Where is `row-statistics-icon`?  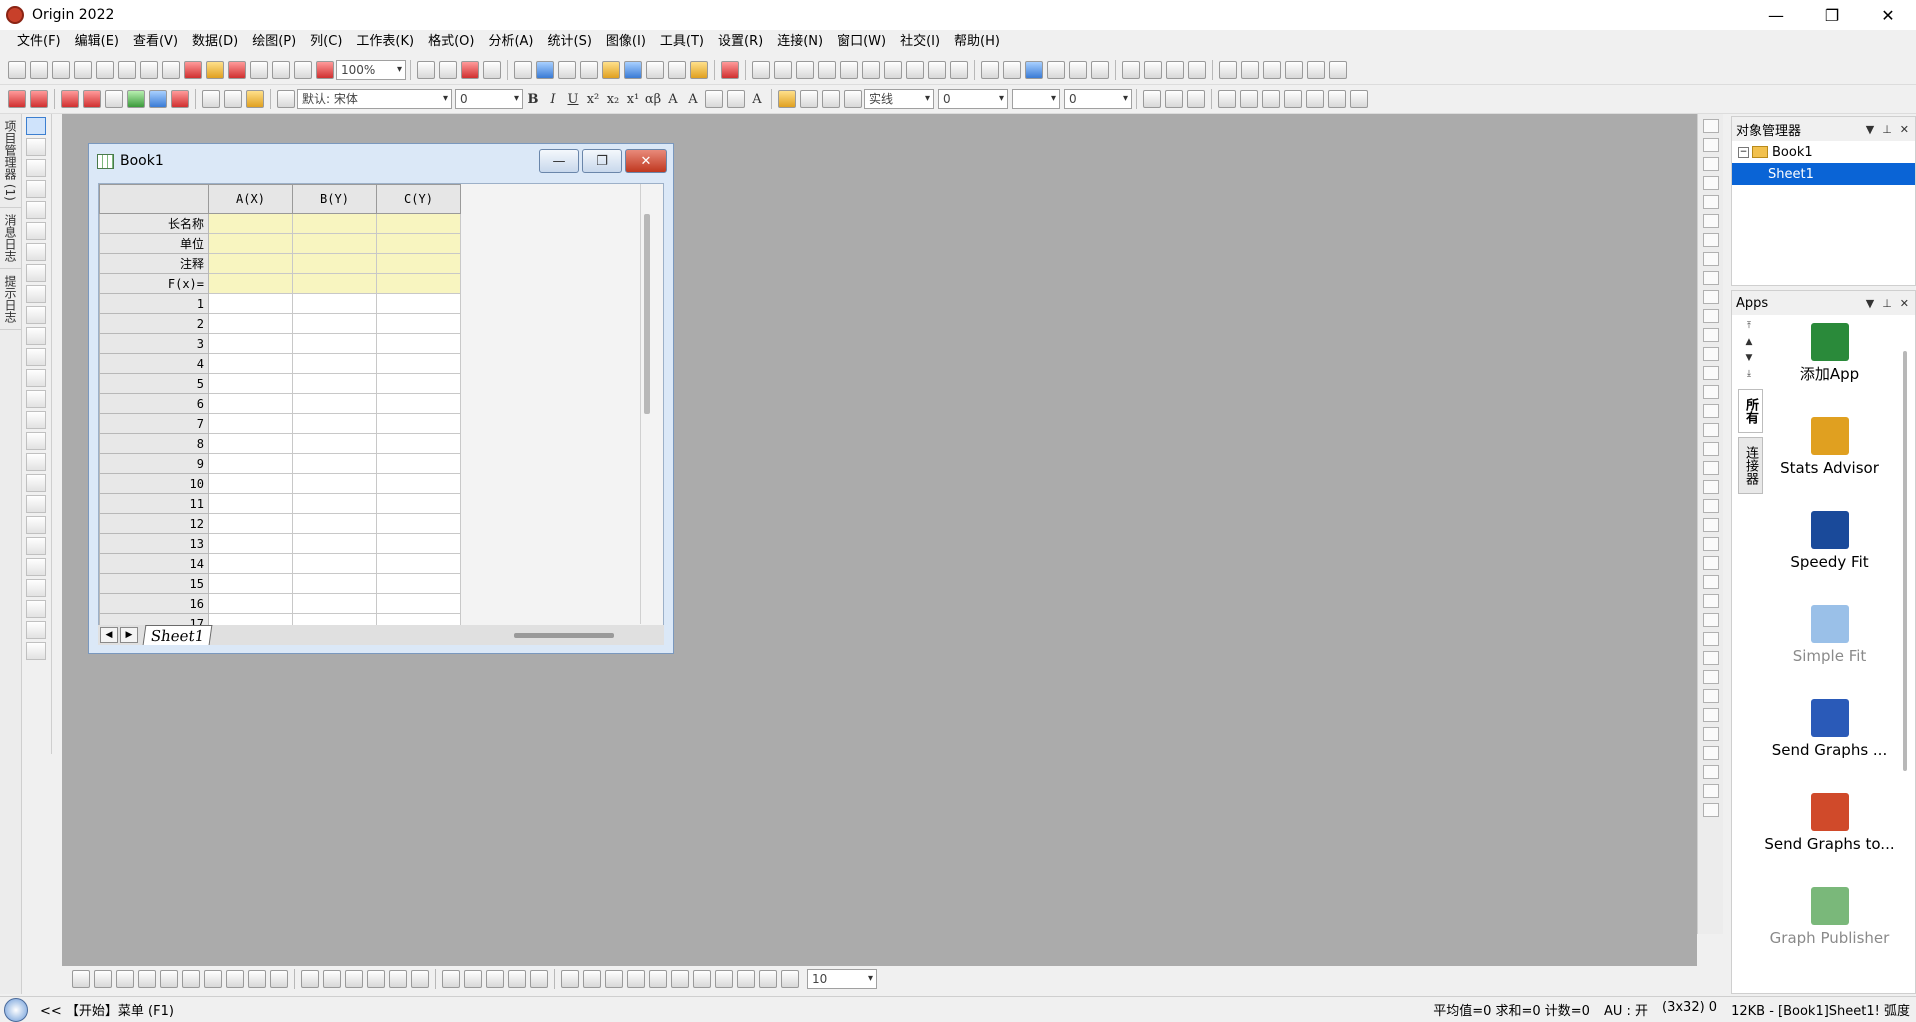 row-statistics-icon is located at coordinates (783, 70).